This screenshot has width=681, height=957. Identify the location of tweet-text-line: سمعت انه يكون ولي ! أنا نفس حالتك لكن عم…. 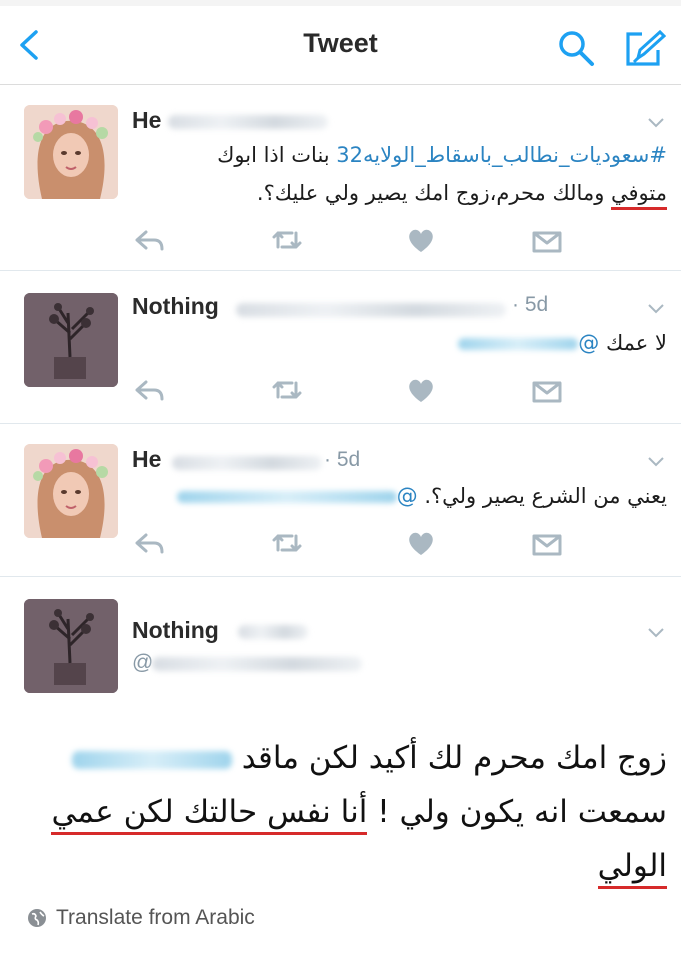
(359, 812).